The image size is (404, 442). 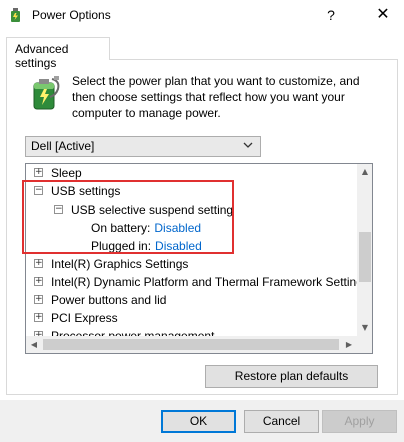 What do you see at coordinates (364, 172) in the screenshot?
I see `scroll-up-arrow-icon: ▲` at bounding box center [364, 172].